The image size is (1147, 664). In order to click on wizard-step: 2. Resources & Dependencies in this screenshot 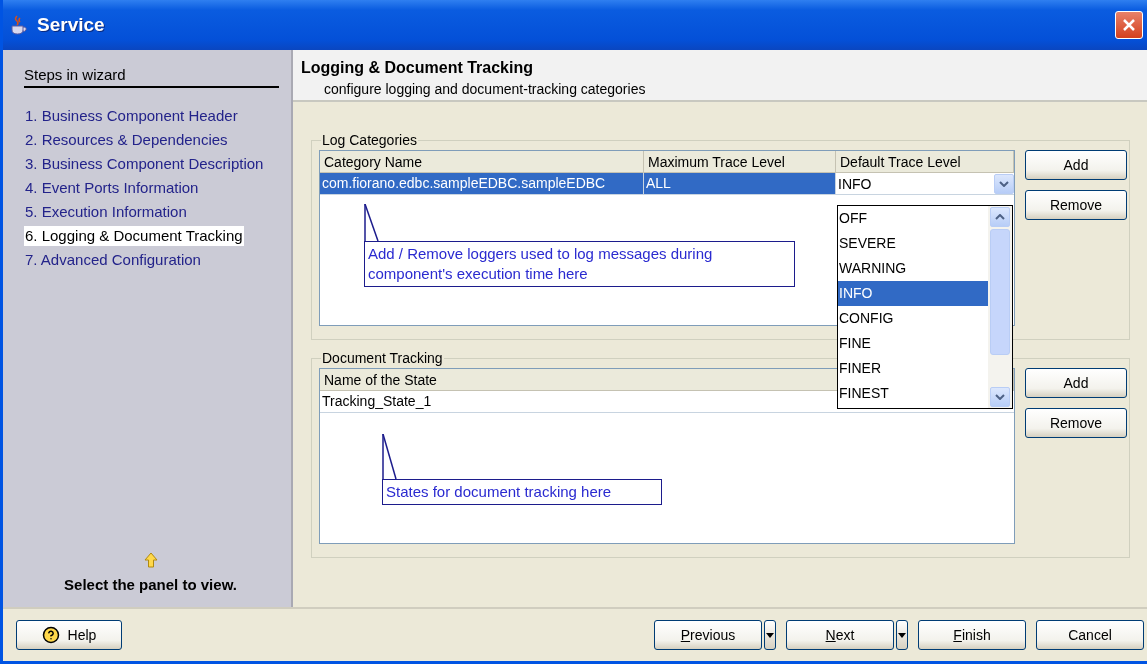, I will do `click(126, 140)`.